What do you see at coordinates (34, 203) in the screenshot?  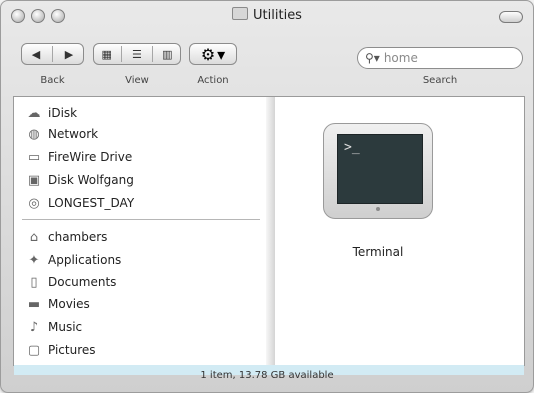 I see `cd-icon: ◎` at bounding box center [34, 203].